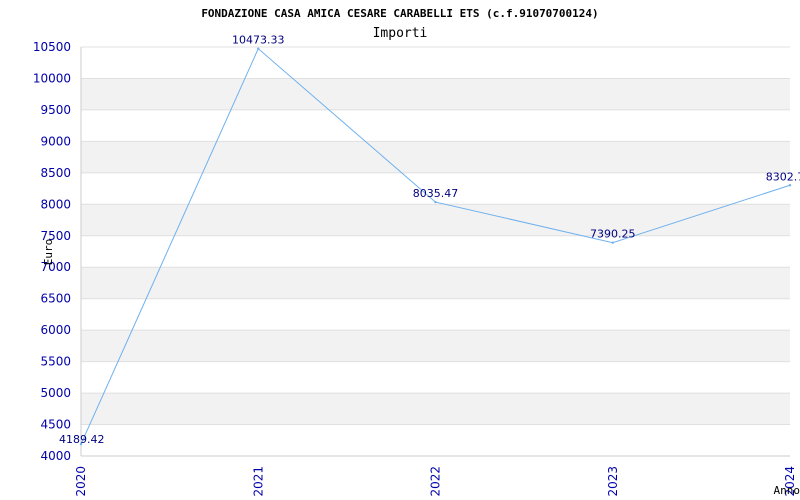 Image resolution: width=800 pixels, height=500 pixels. What do you see at coordinates (436, 193) in the screenshot?
I see `data-label: 8035.47` at bounding box center [436, 193].